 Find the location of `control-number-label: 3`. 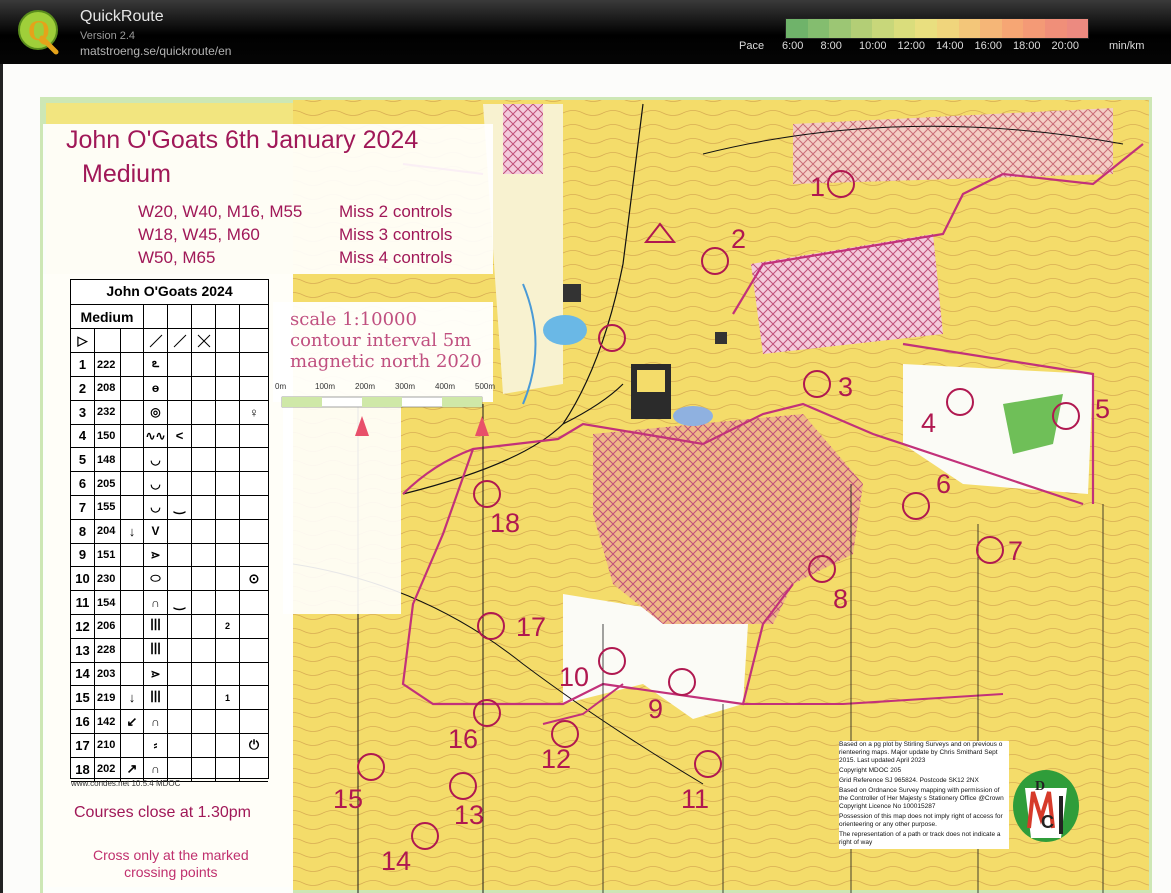

control-number-label: 3 is located at coordinates (846, 387).